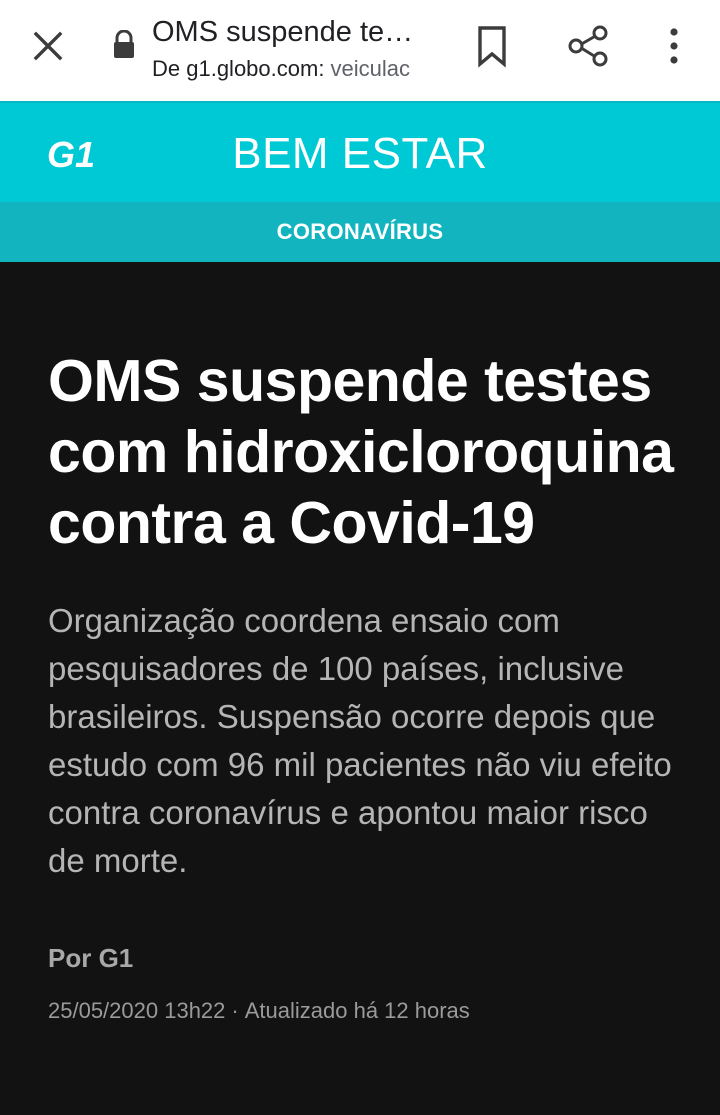 The image size is (720, 1115). I want to click on bookmark-icon, so click(492, 46).